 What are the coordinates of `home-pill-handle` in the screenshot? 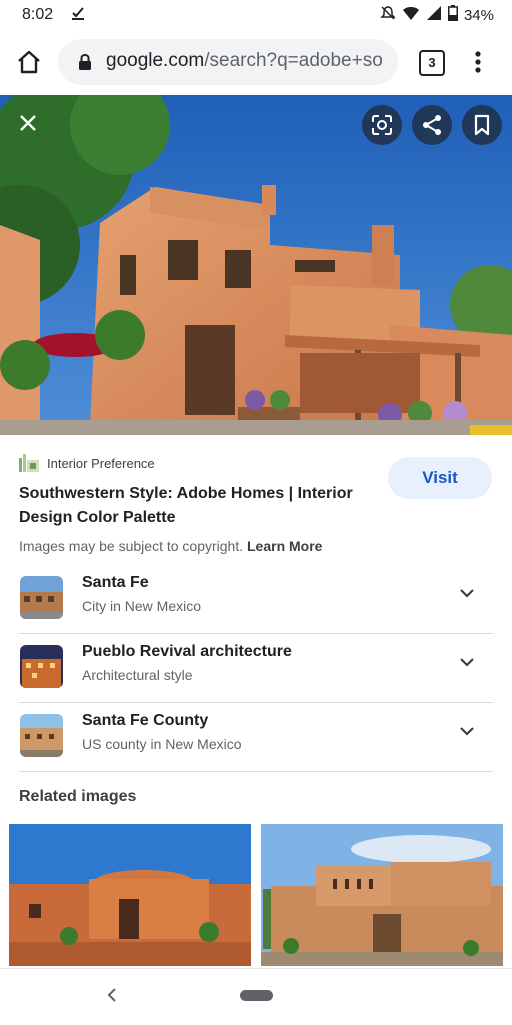 It's located at (256, 995).